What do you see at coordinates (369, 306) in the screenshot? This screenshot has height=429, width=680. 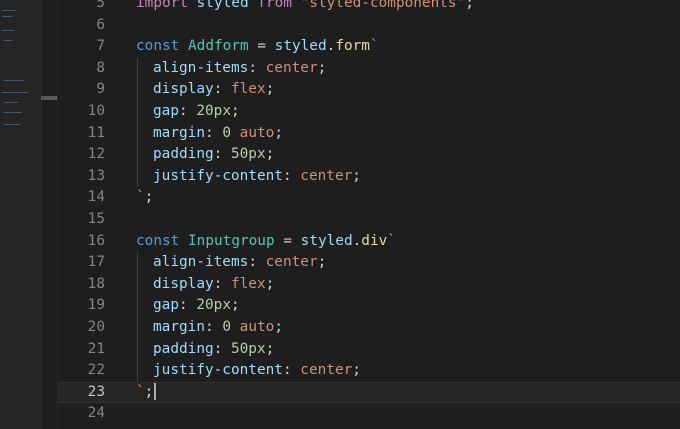 I see `code-line: 19 gap: 20px;` at bounding box center [369, 306].